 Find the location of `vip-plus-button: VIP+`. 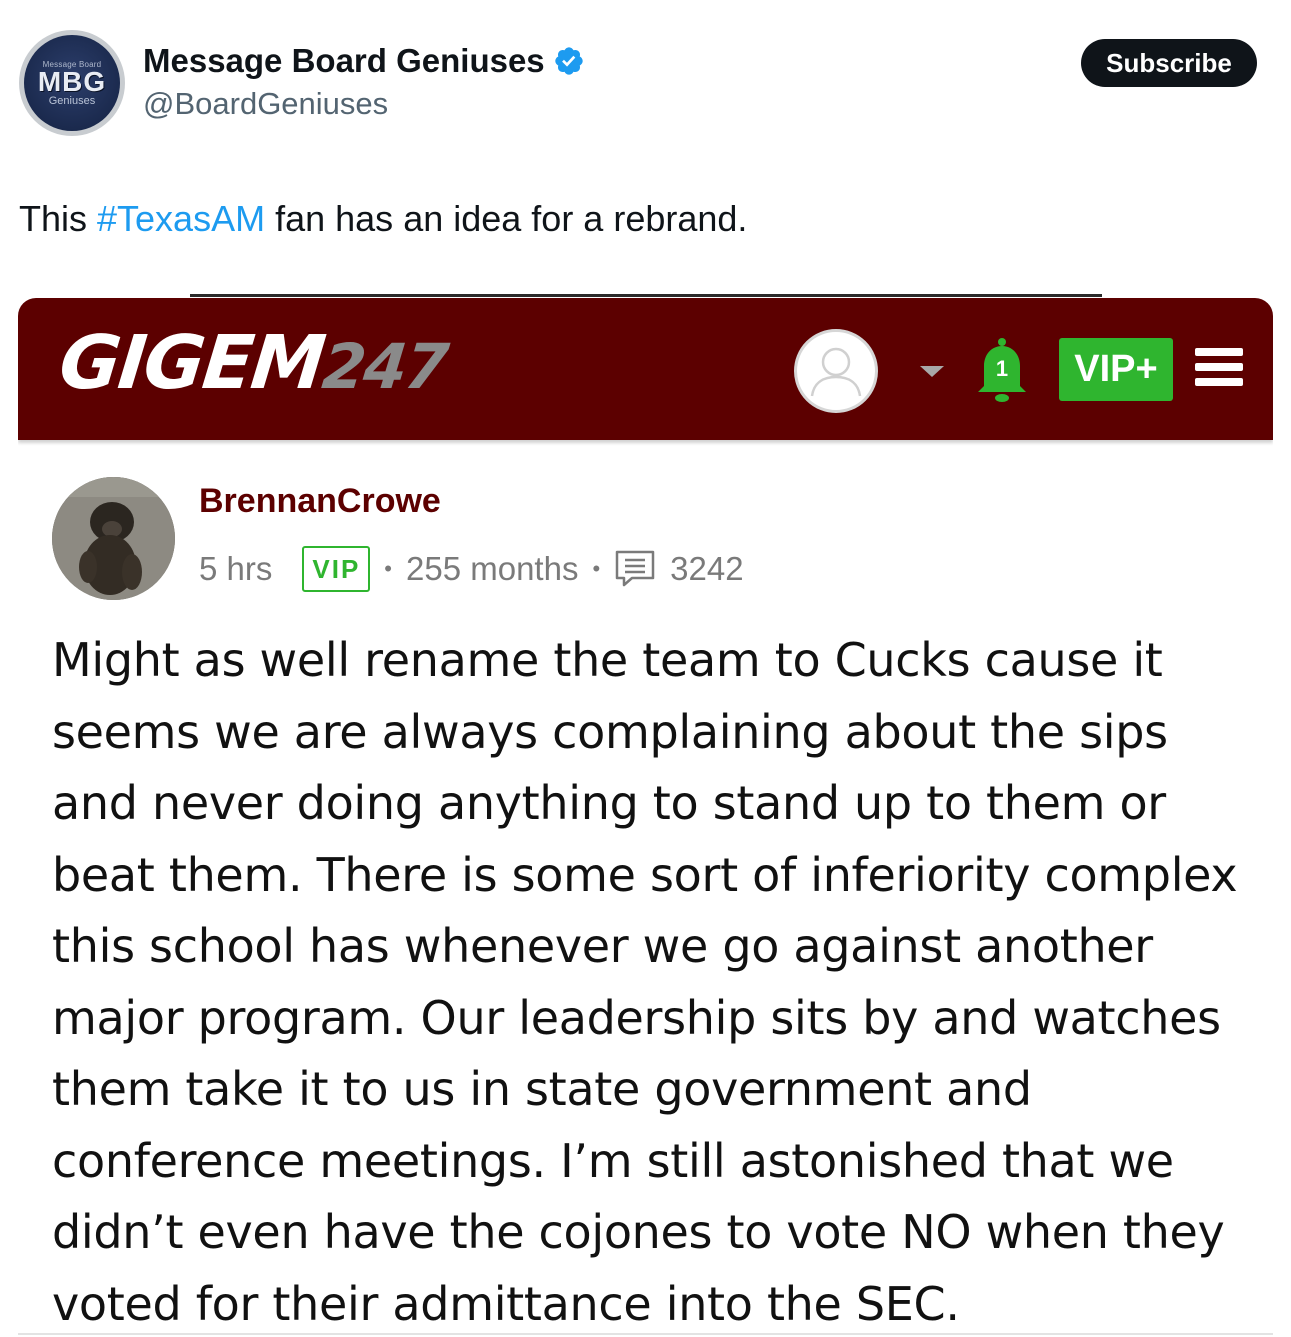

vip-plus-button: VIP+ is located at coordinates (1116, 369).